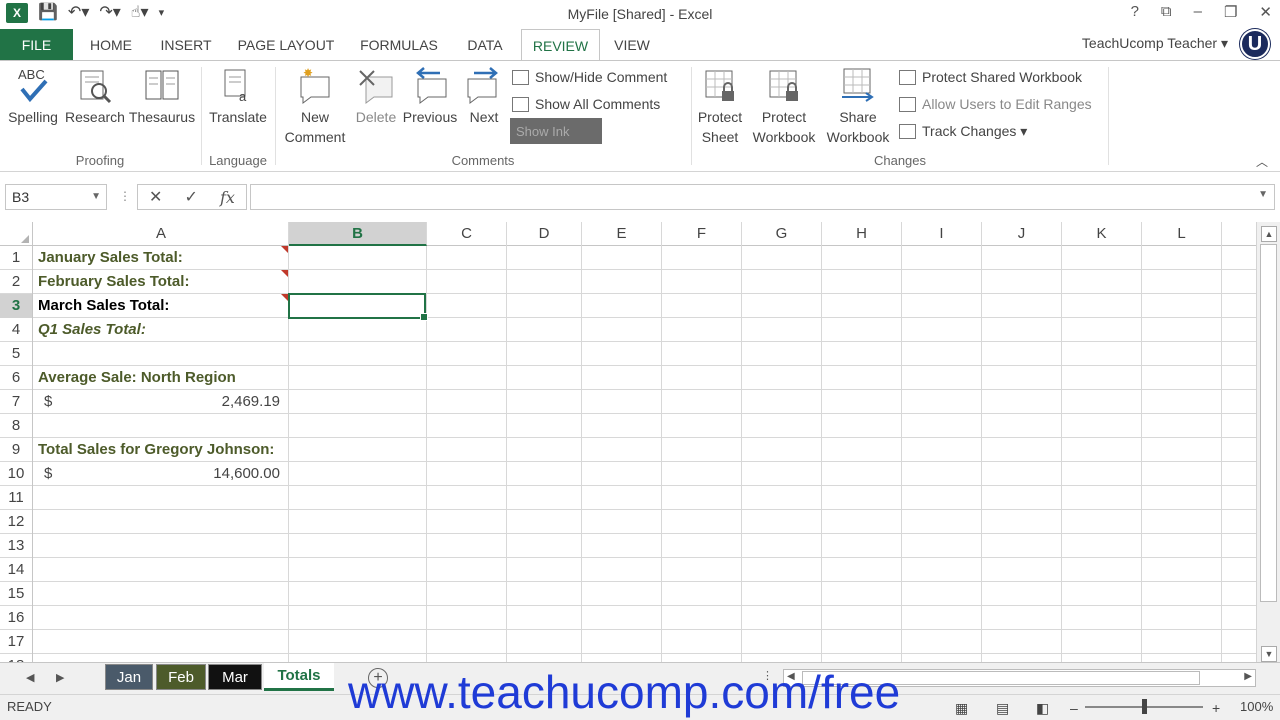  Describe the element at coordinates (358, 594) in the screenshot. I see `cell-b15` at that location.